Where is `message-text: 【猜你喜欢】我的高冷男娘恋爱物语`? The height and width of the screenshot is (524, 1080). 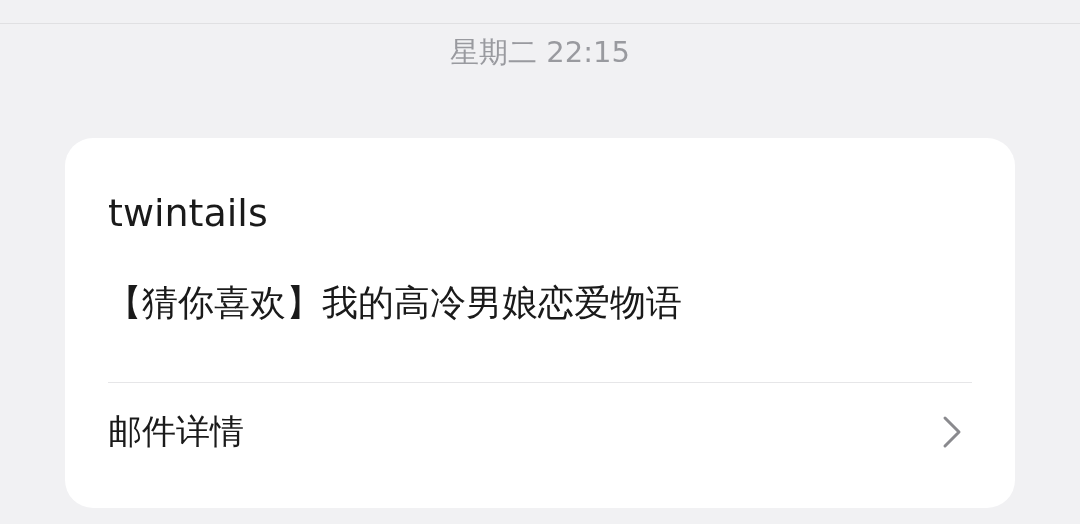 message-text: 【猜你喜欢】我的高冷男娘恋爱物语 is located at coordinates (394, 303).